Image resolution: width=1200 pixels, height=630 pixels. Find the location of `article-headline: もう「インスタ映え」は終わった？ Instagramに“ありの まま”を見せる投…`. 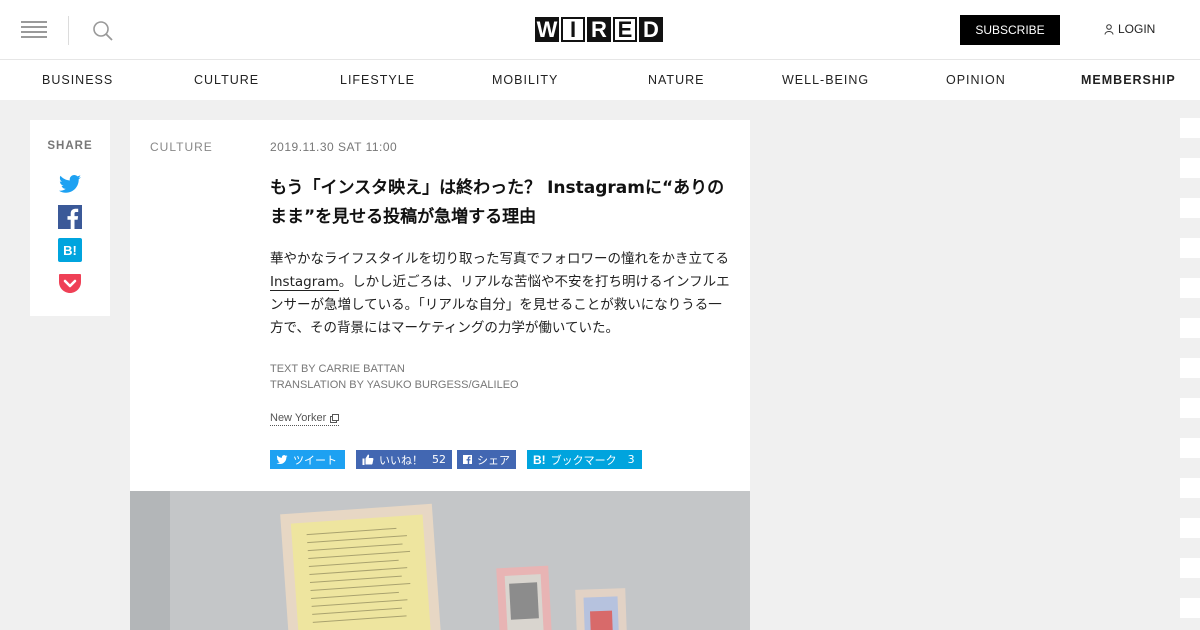

article-headline: もう「インスタ映え」は終わった？ Instagramに“ありの まま”を見せる投… is located at coordinates (505, 203).